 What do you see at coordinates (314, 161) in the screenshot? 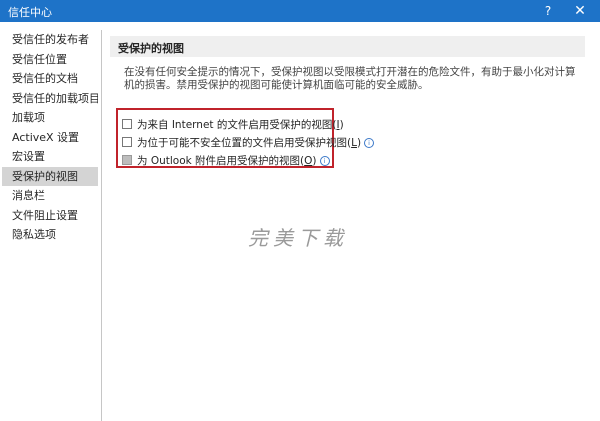
I see `outlook-attachments-suffix: )` at bounding box center [314, 161].